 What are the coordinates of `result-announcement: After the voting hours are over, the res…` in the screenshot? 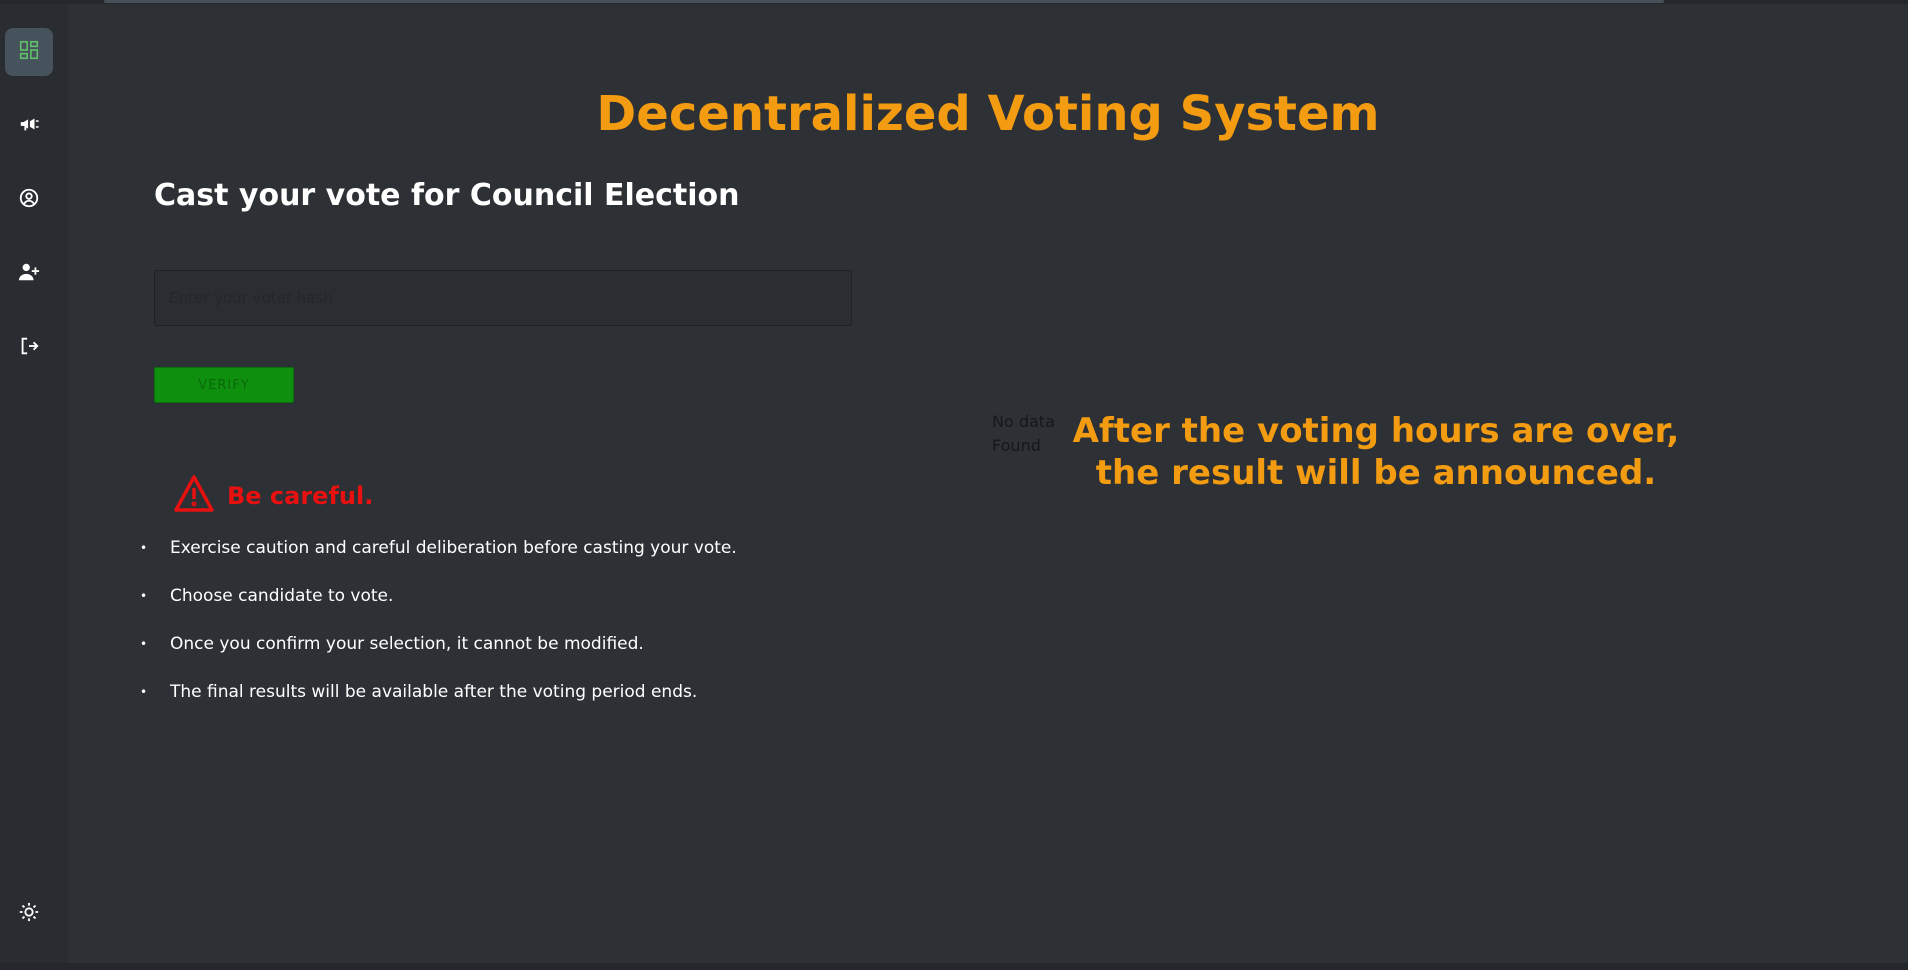 It's located at (1376, 452).